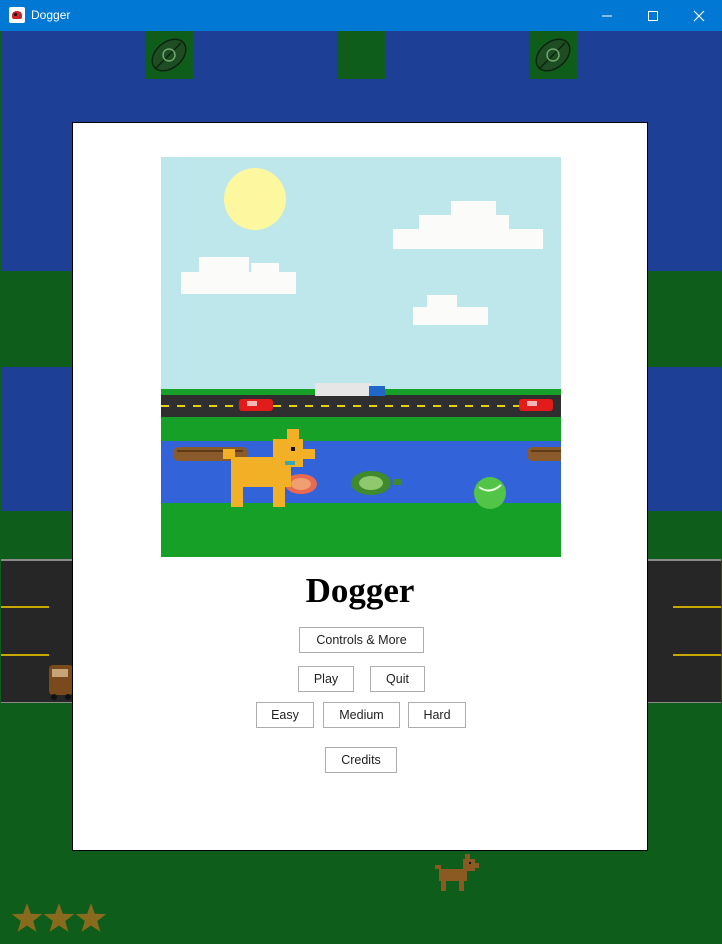 This screenshot has height=944, width=722. Describe the element at coordinates (361, 760) in the screenshot. I see `credits-button: Credits` at that location.